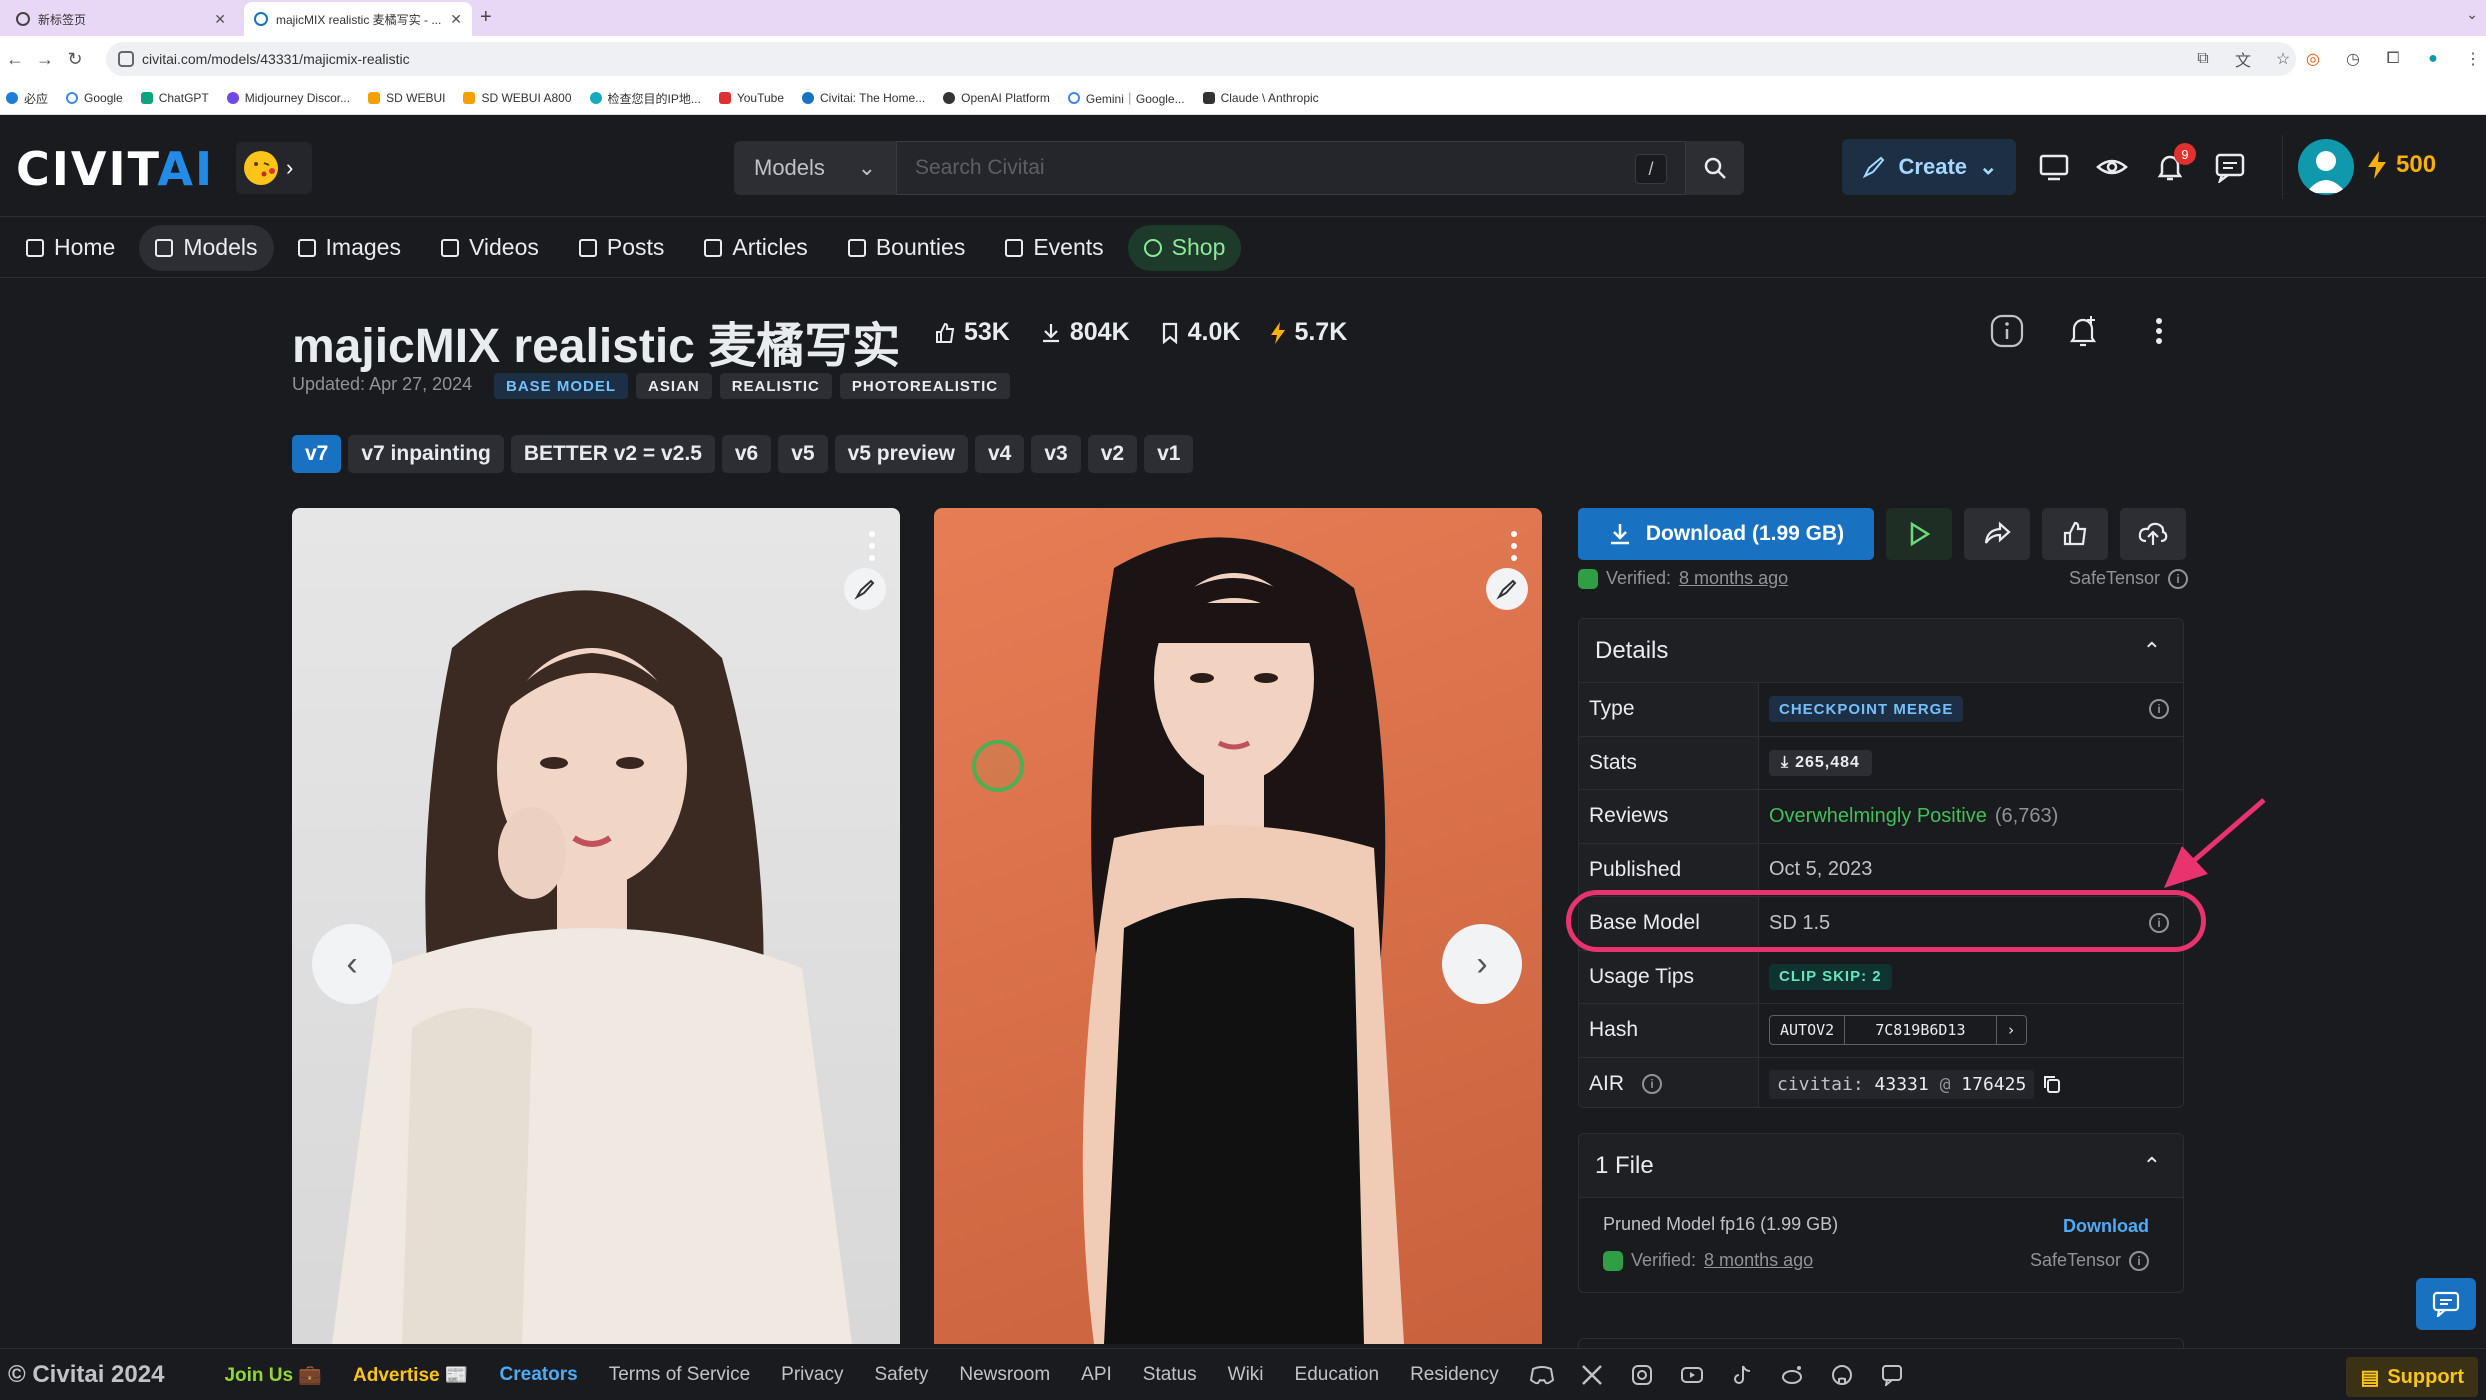 This screenshot has width=2486, height=1400. What do you see at coordinates (755, 248) in the screenshot?
I see `nav-articles: Articles` at bounding box center [755, 248].